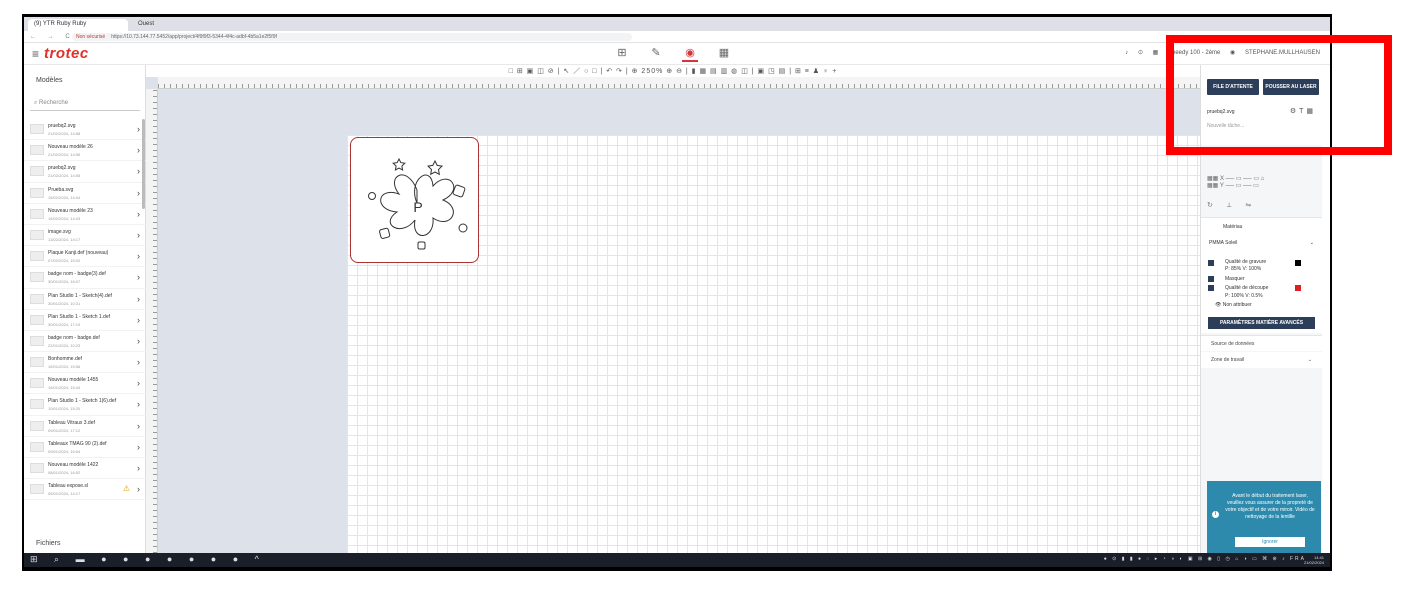 This screenshot has width=1419, height=603. I want to click on warning-icon: ⚠, so click(126, 489).